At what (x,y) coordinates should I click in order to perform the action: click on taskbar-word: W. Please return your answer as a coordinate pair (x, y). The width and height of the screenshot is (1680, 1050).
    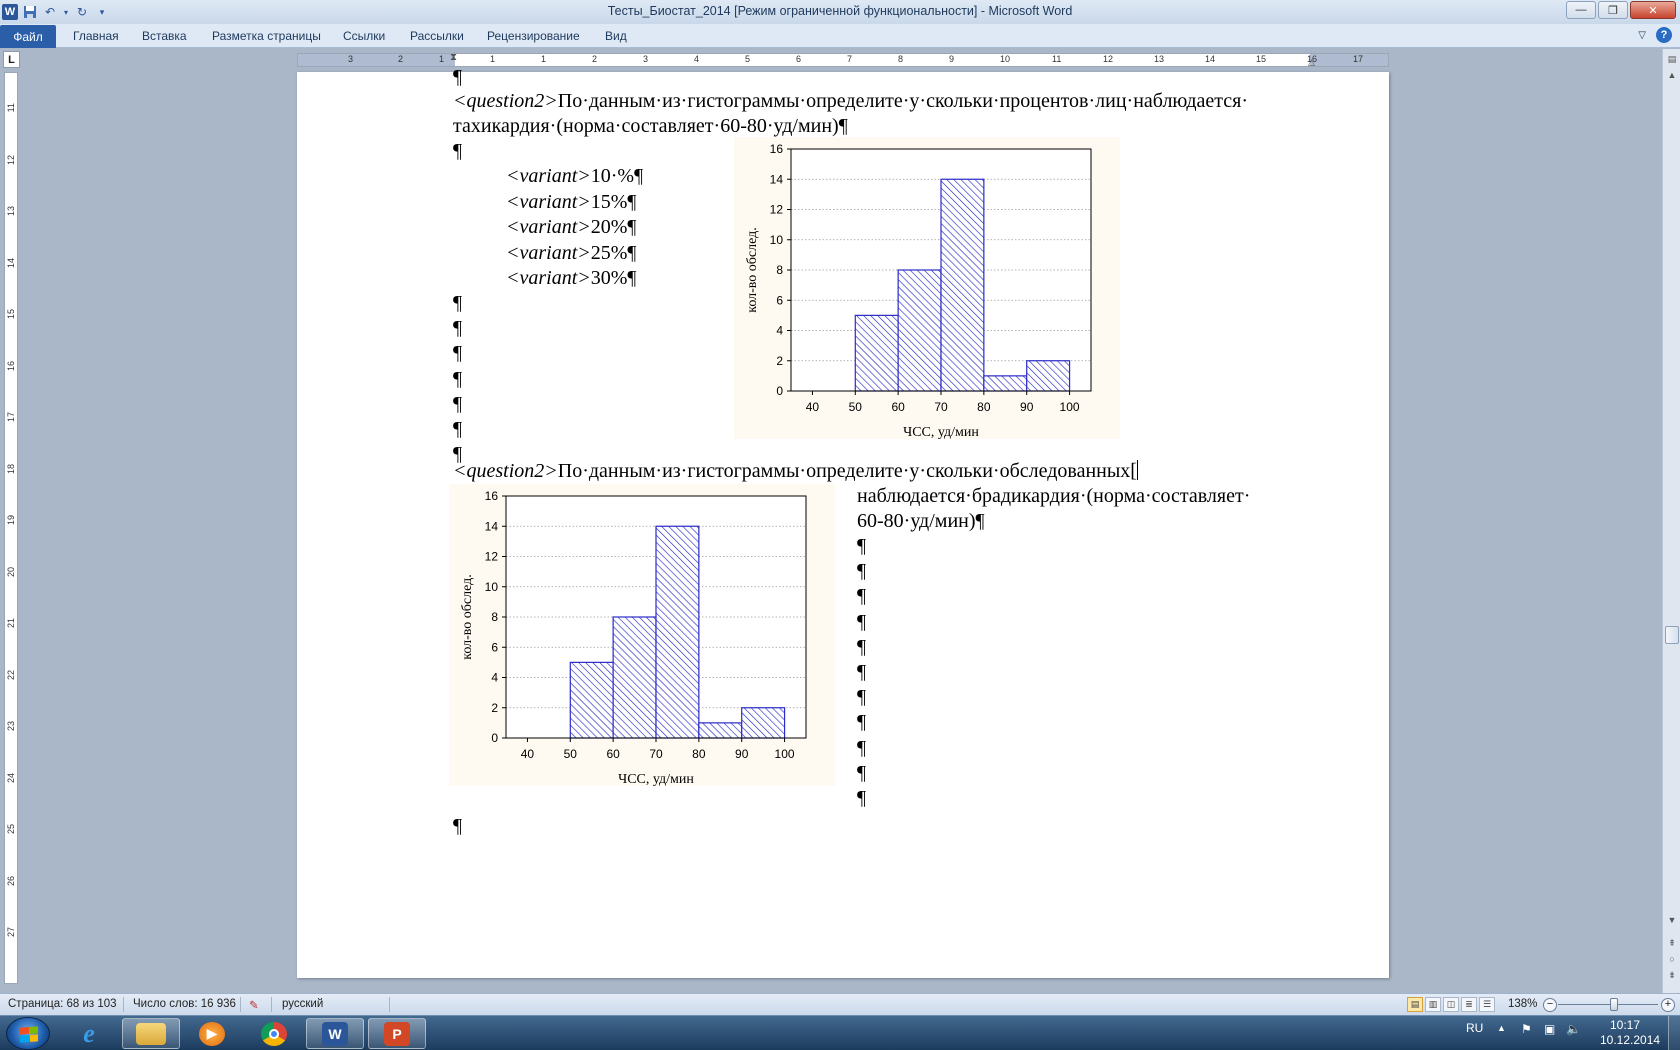
    Looking at the image, I should click on (335, 1033).